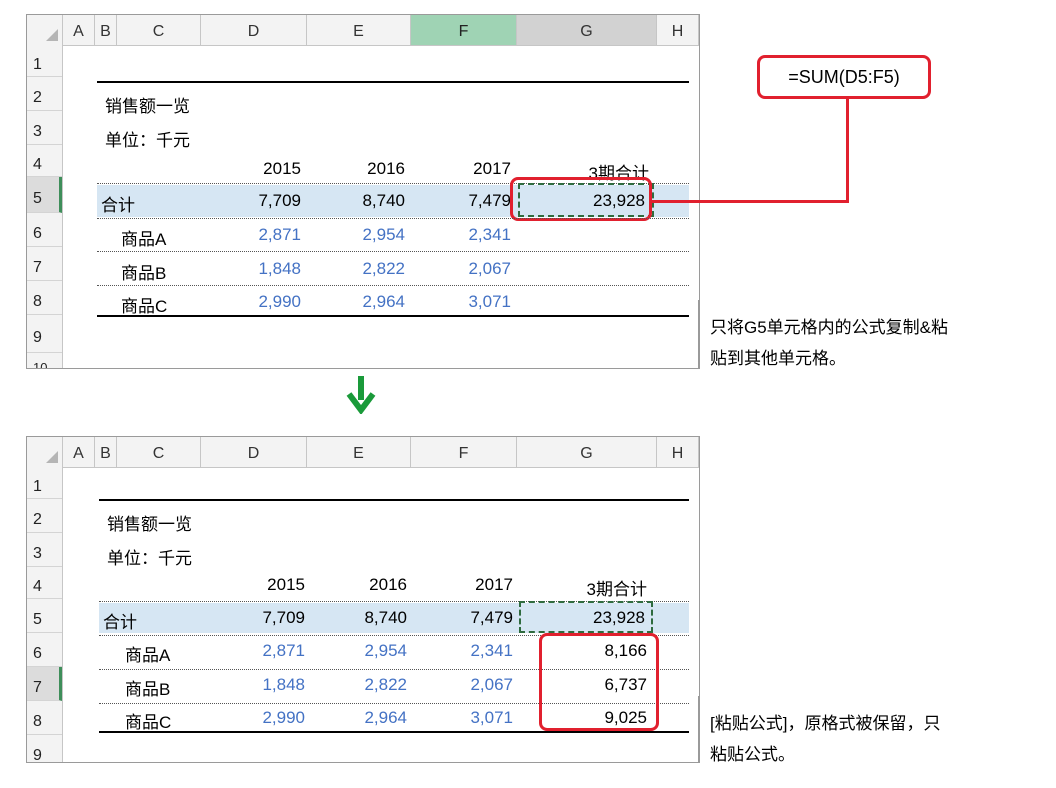 This screenshot has height=788, width=1056. What do you see at coordinates (44, 360) in the screenshot?
I see `row-header-10: 10` at bounding box center [44, 360].